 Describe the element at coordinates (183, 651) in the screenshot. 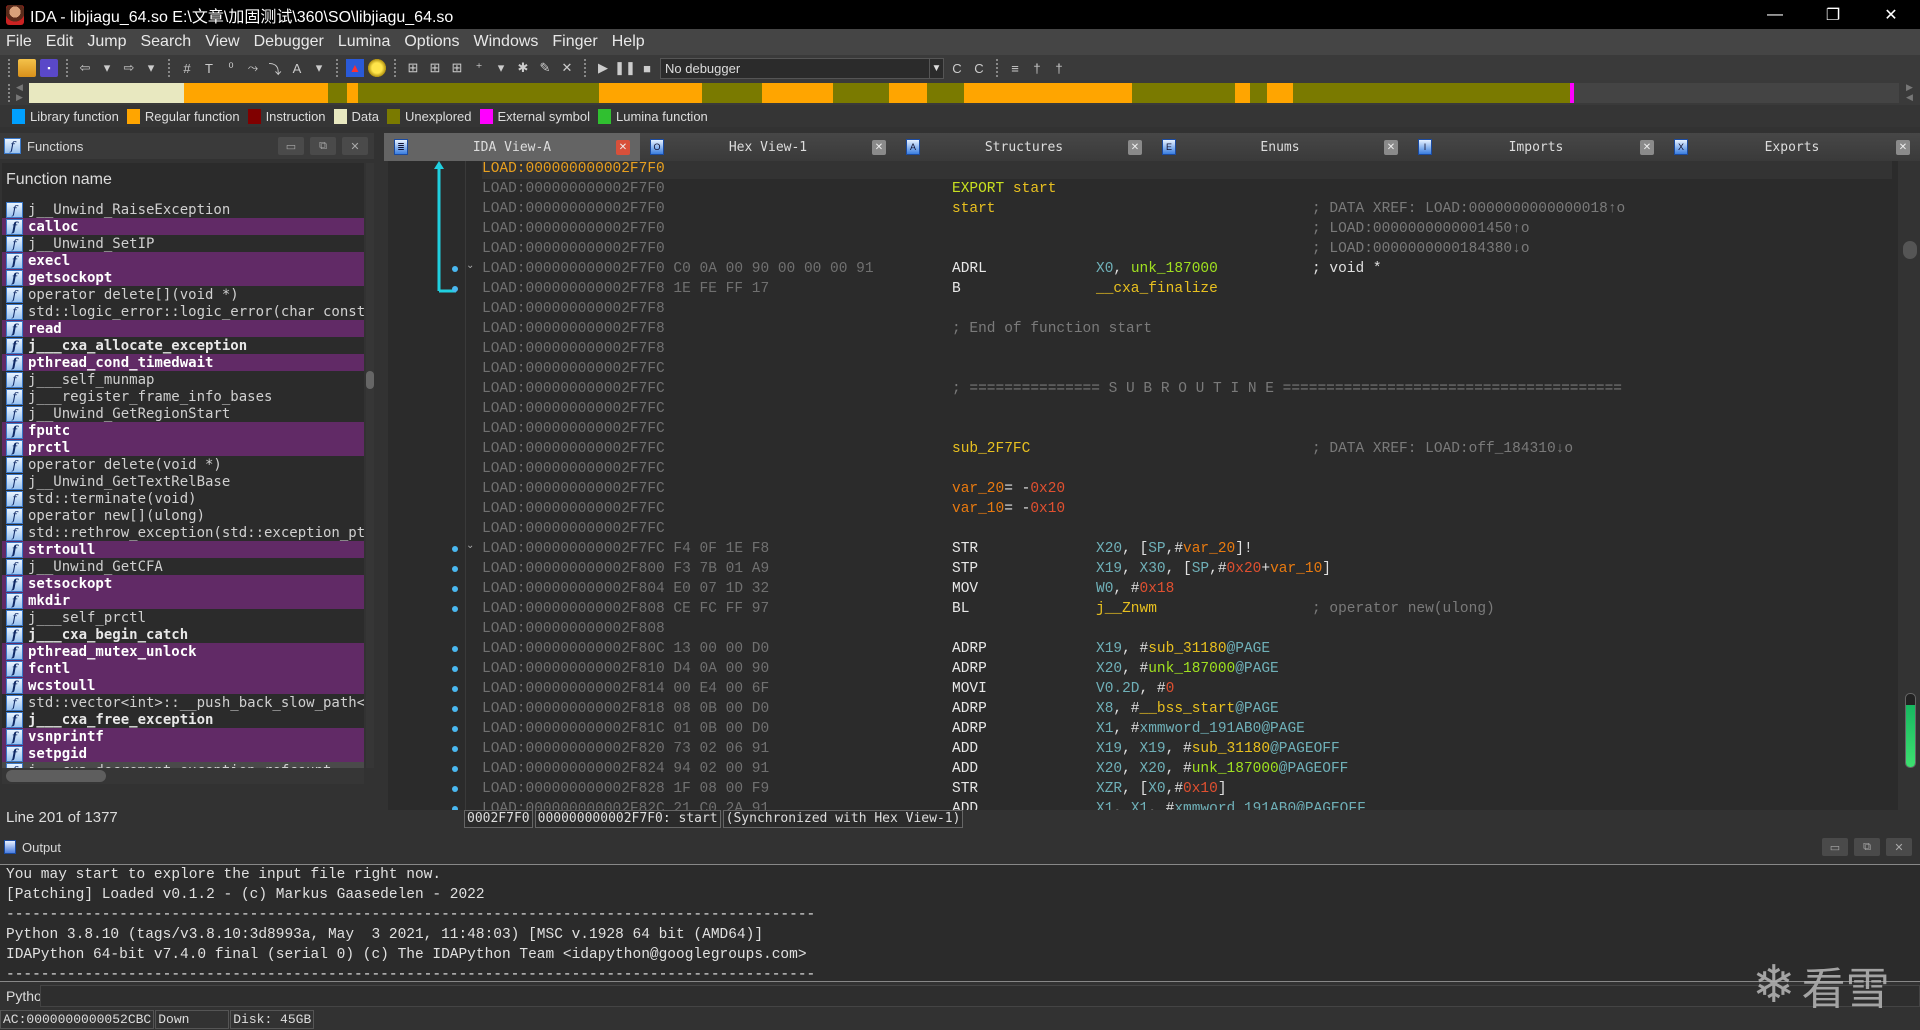

I see `function-list-item: f pthread_mutex_unlock` at that location.